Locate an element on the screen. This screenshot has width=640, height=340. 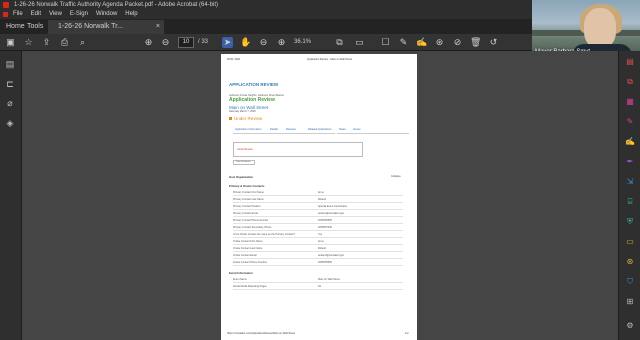
next-page-icon: ⊖ is located at coordinates (165, 42).